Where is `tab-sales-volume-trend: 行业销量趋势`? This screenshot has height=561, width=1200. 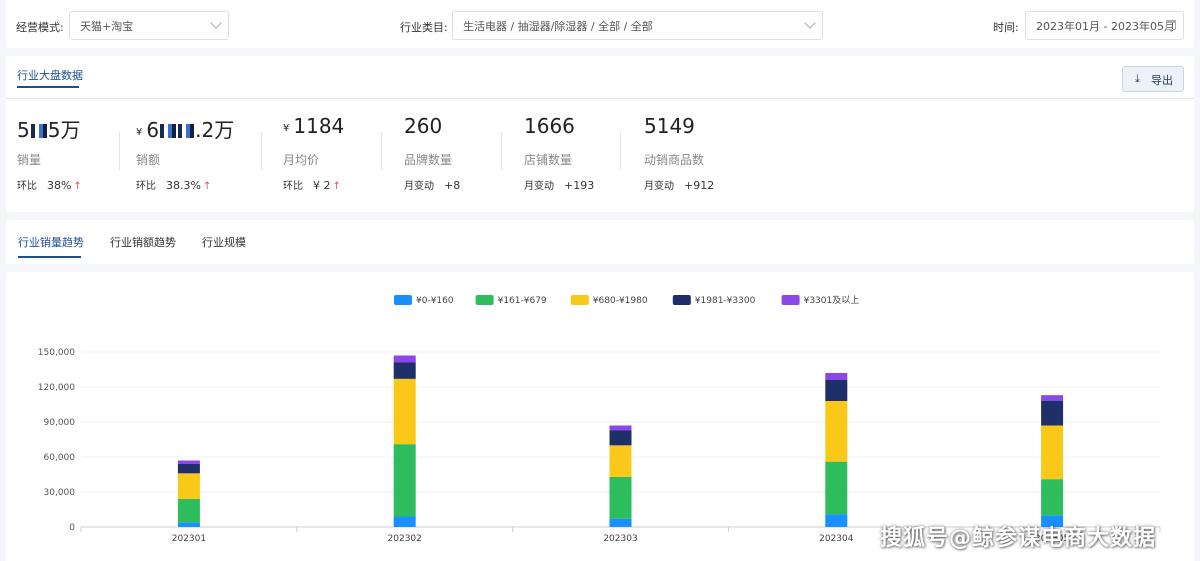 tab-sales-volume-trend: 行业销量趋势 is located at coordinates (51, 242).